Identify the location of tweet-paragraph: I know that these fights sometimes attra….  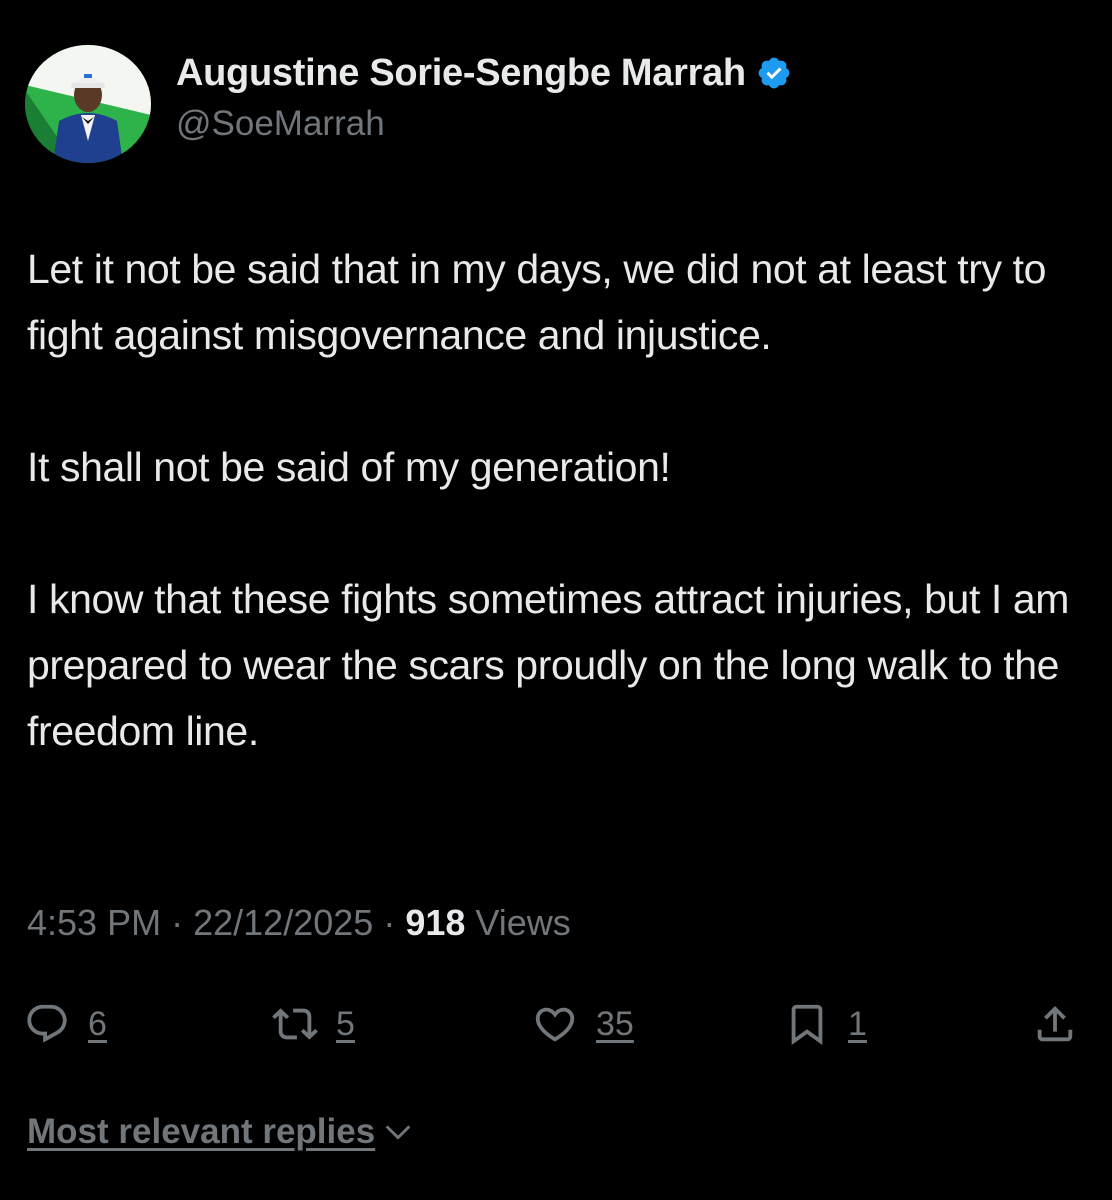
(548, 665).